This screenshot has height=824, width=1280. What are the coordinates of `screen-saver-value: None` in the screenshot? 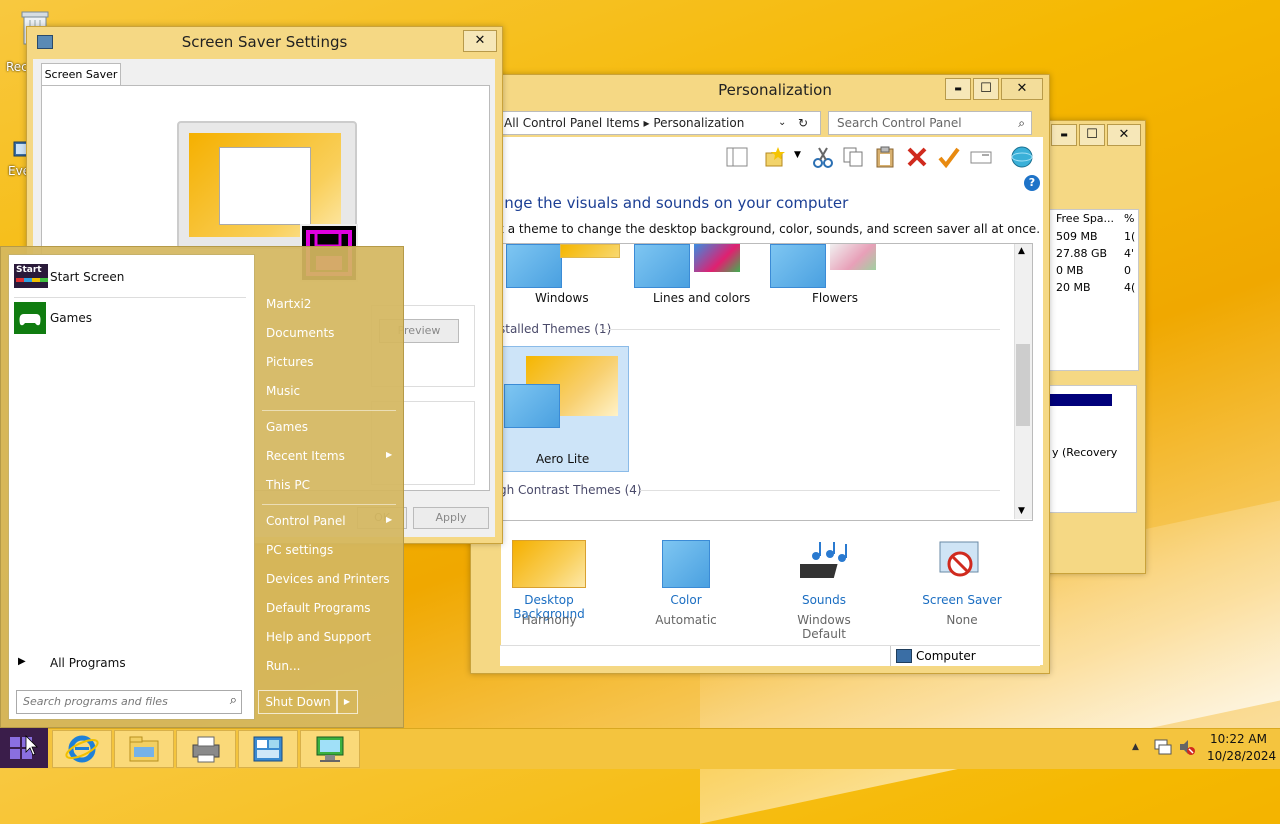 It's located at (962, 620).